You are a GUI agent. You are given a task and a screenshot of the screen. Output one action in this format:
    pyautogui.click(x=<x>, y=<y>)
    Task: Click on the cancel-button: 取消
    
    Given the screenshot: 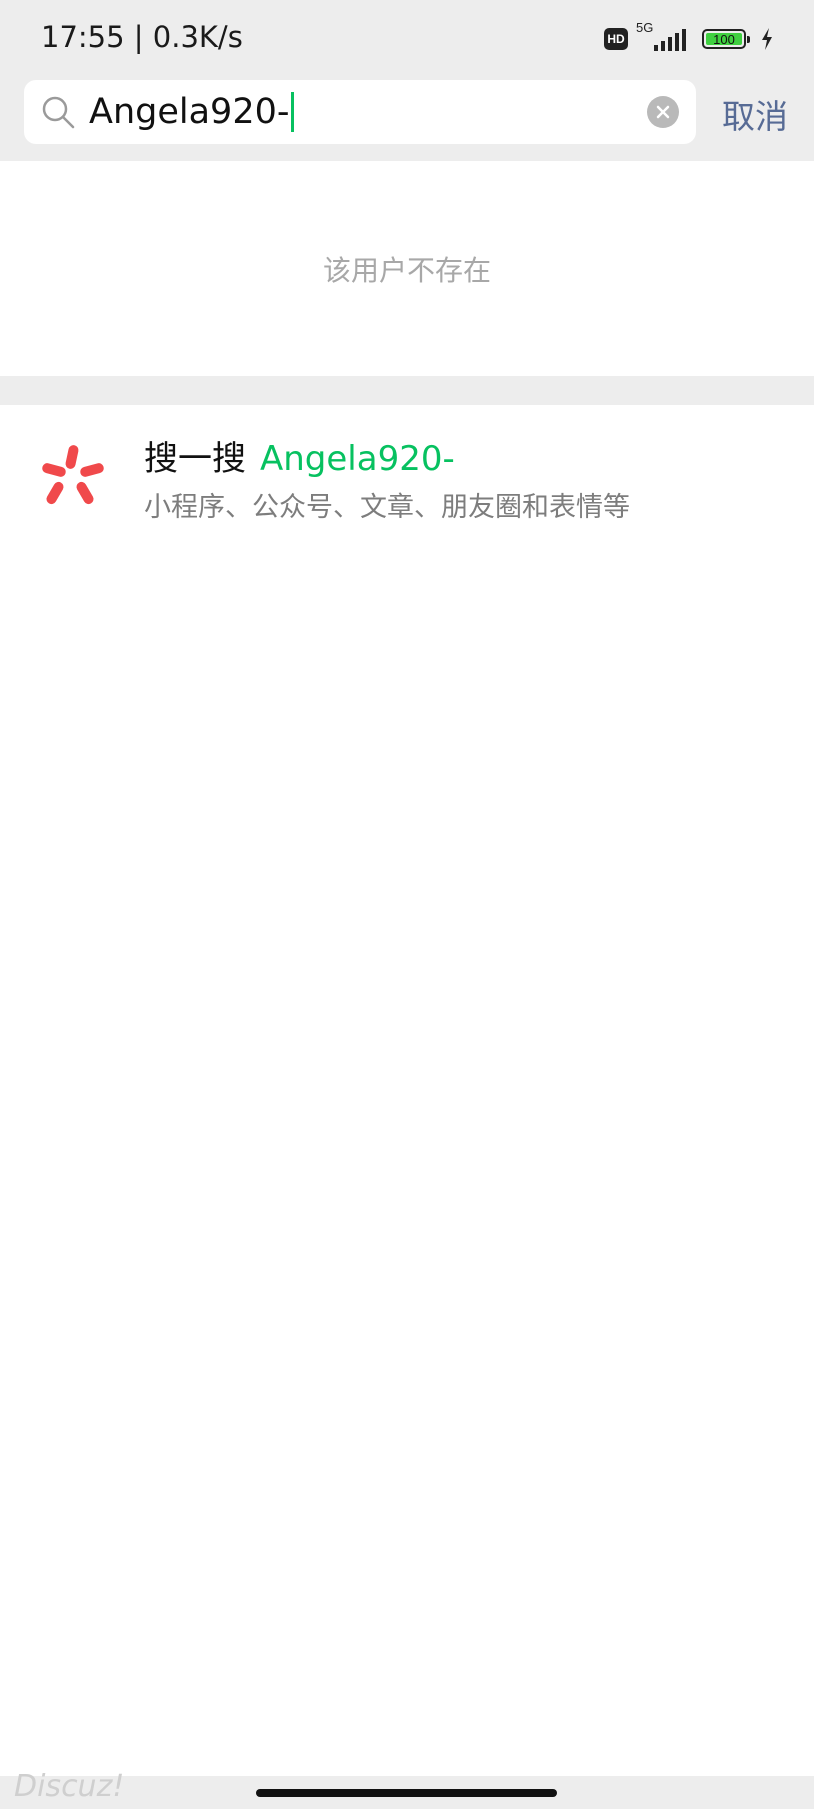 What is the action you would take?
    pyautogui.click(x=755, y=114)
    